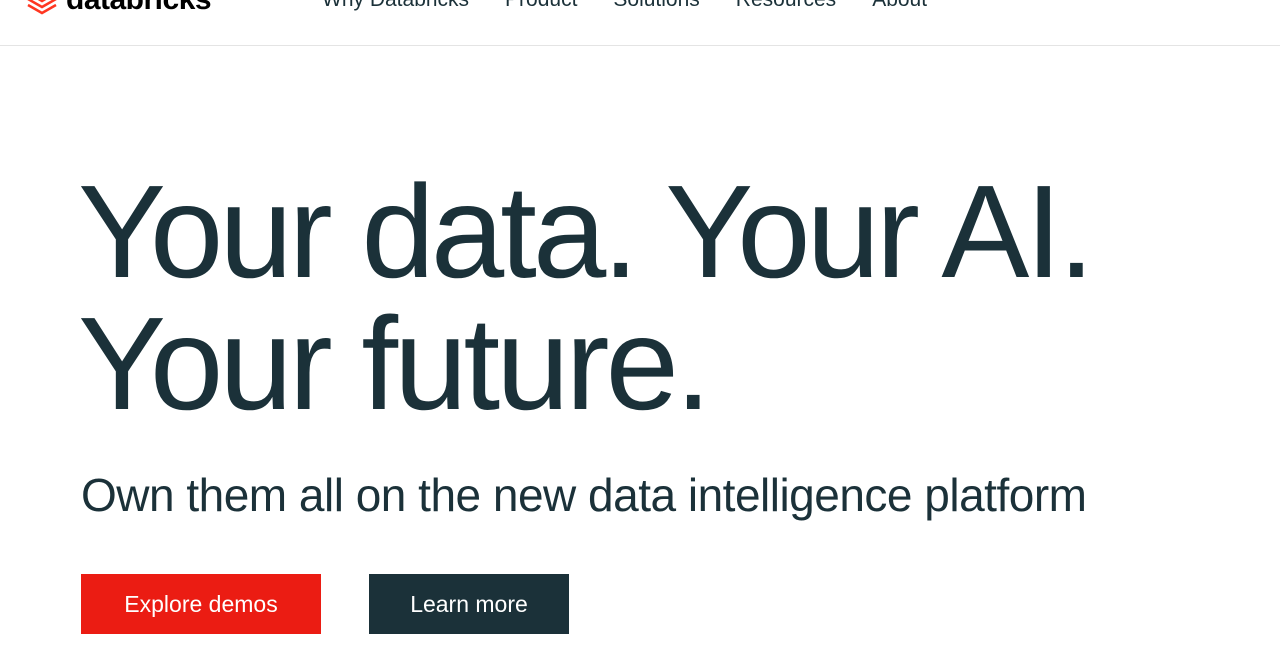  I want to click on databricks-logo-icon, so click(42, 7).